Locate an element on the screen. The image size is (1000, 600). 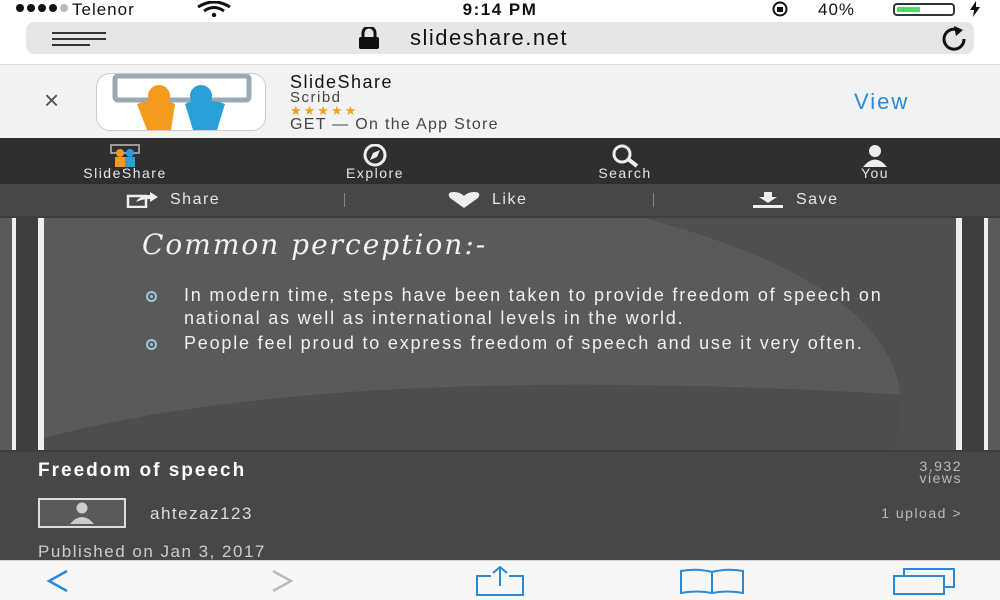
nav-item-slideshare: SlideShare is located at coordinates (125, 161).